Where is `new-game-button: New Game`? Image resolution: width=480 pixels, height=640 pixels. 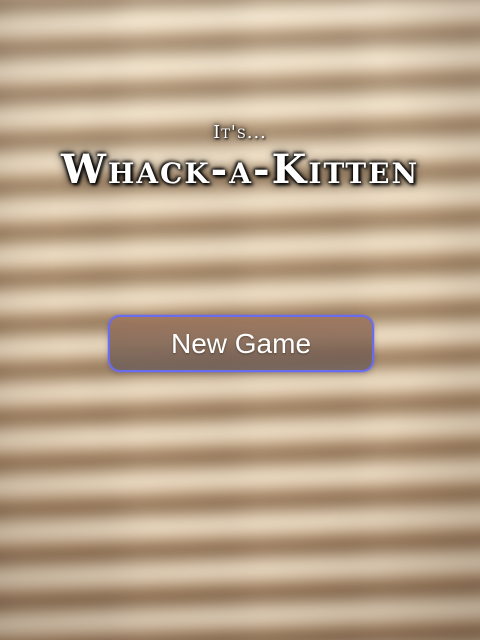 new-game-button: New Game is located at coordinates (241, 343).